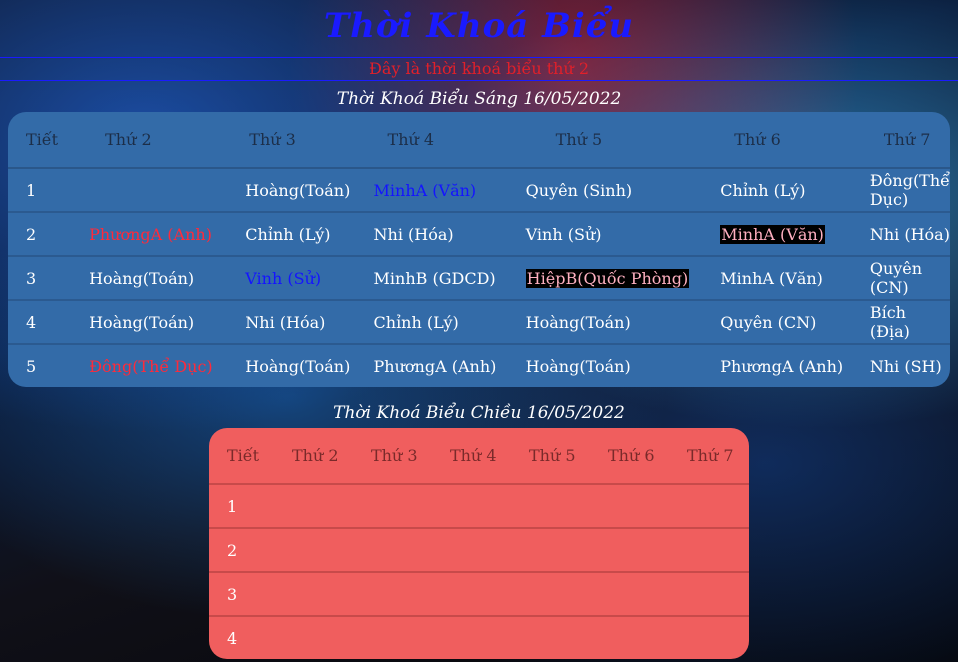 The width and height of the screenshot is (958, 662). What do you see at coordinates (479, 99) in the screenshot?
I see `morning-schedule-title: Thời Khoá Biểu Sáng 16/05/2022` at bounding box center [479, 99].